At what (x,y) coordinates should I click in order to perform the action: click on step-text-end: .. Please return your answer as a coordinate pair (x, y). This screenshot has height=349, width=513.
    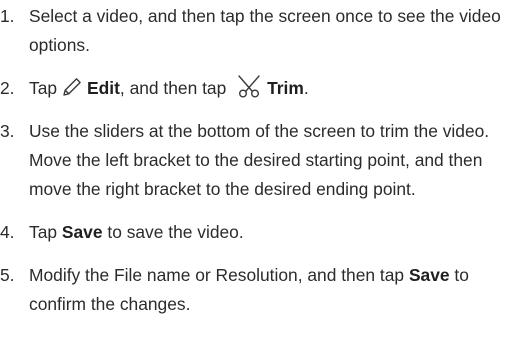
    Looking at the image, I should click on (306, 88).